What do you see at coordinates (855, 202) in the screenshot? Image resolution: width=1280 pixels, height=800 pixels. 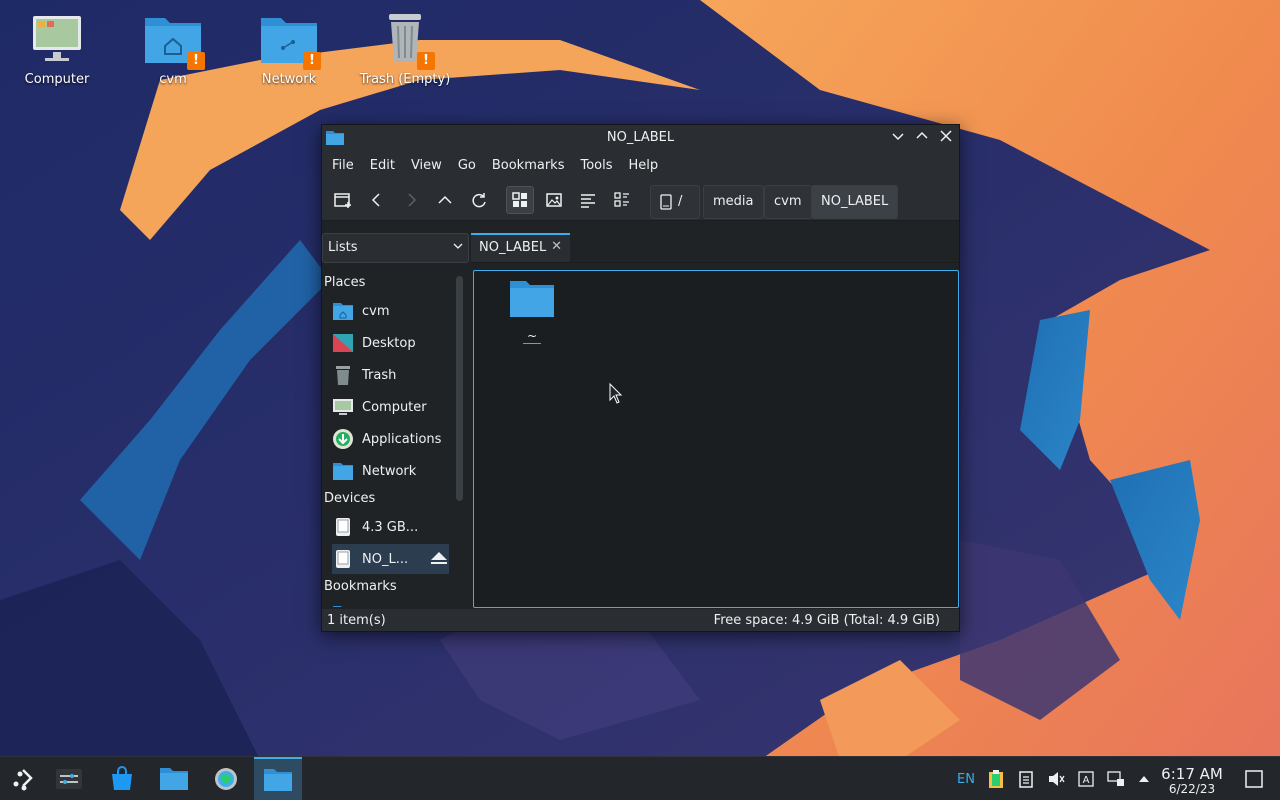 I see `breadcrumb-current: NO_LABEL` at bounding box center [855, 202].